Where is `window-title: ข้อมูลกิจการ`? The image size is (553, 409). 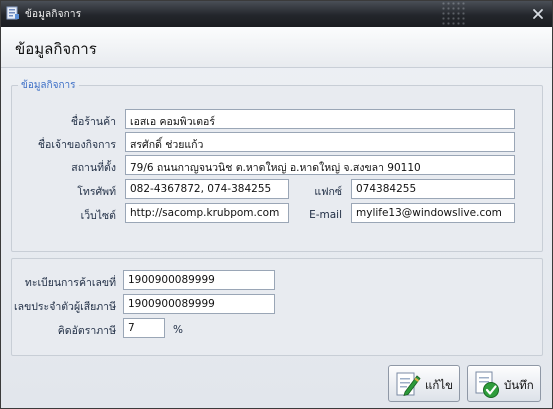
window-title: ข้อมูลกิจการ is located at coordinates (53, 14).